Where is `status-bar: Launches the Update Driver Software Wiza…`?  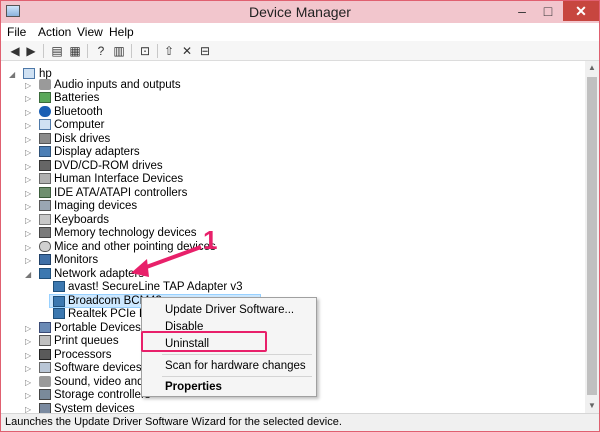
status-bar: Launches the Update Driver Software Wiza… is located at coordinates (300, 422).